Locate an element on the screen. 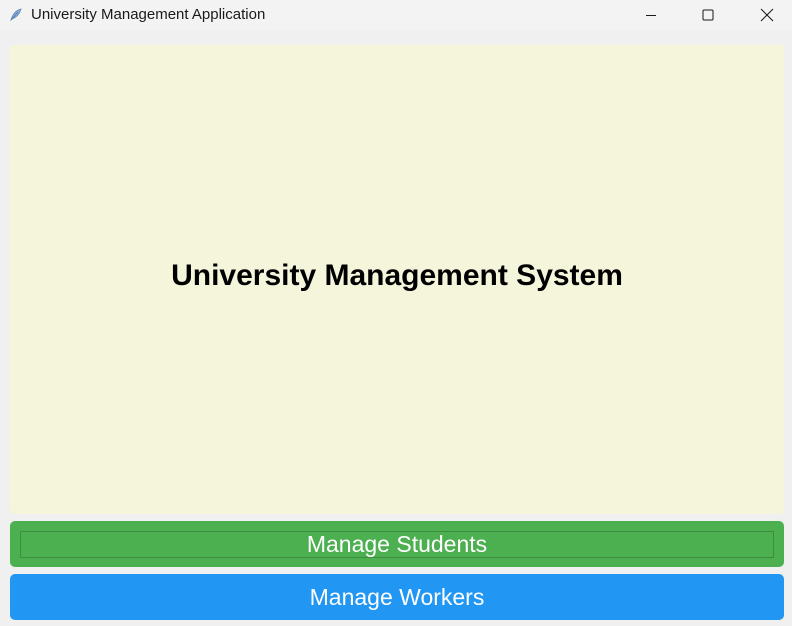  minimize-button is located at coordinates (651, 15).